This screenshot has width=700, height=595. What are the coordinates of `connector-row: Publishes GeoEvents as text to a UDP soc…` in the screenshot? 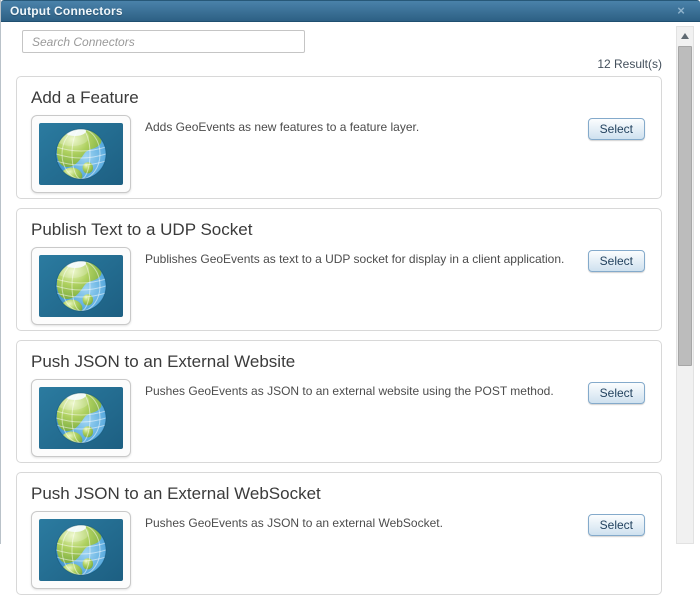 It's located at (338, 286).